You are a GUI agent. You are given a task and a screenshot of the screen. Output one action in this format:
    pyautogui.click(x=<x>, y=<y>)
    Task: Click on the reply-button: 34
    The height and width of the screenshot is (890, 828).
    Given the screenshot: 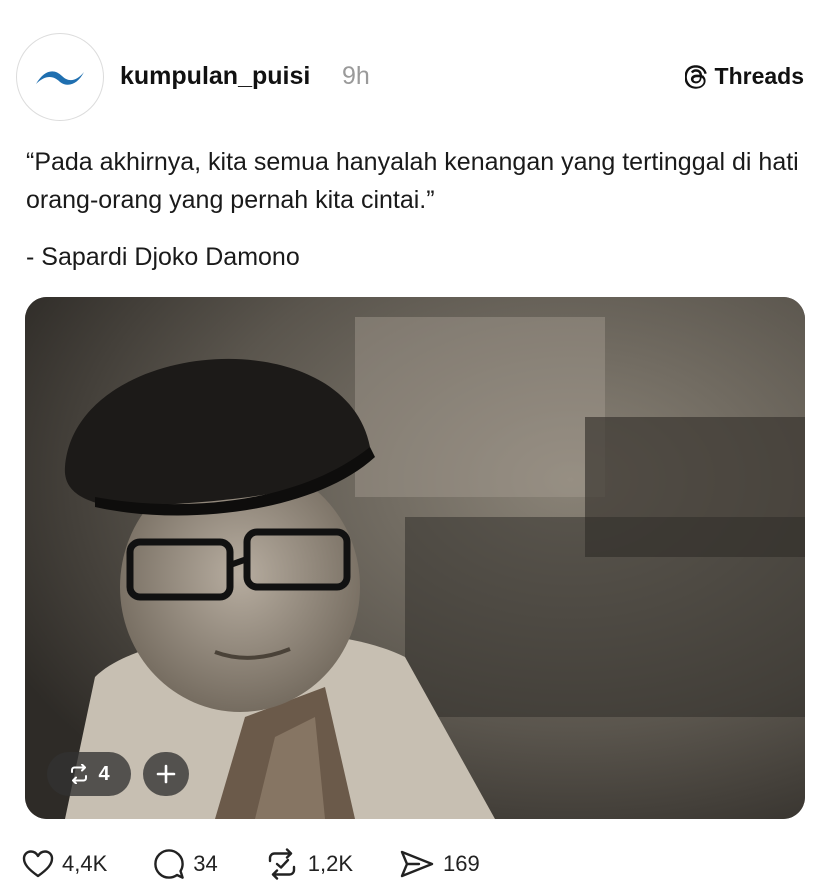 What is the action you would take?
    pyautogui.click(x=185, y=864)
    